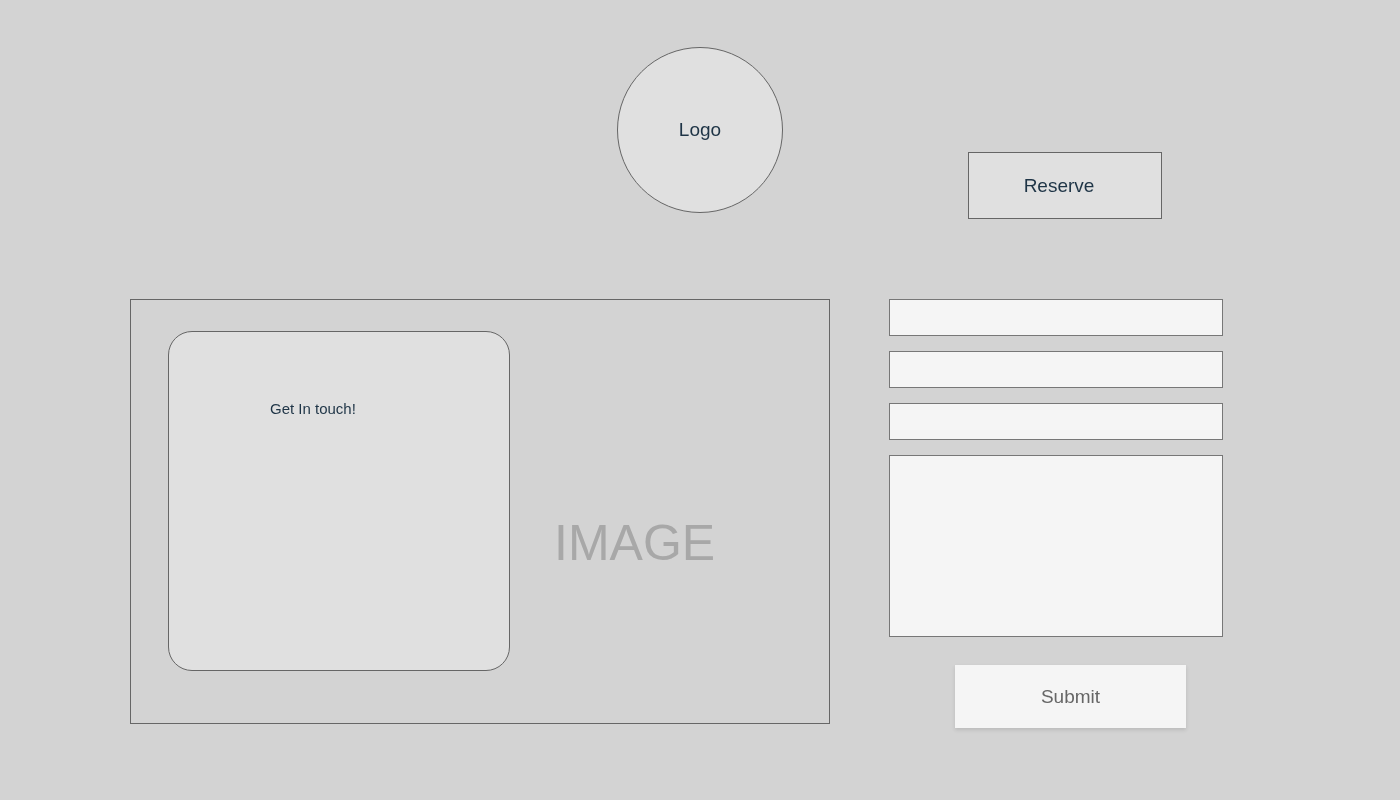 The width and height of the screenshot is (1400, 800). I want to click on logo: Logo, so click(700, 130).